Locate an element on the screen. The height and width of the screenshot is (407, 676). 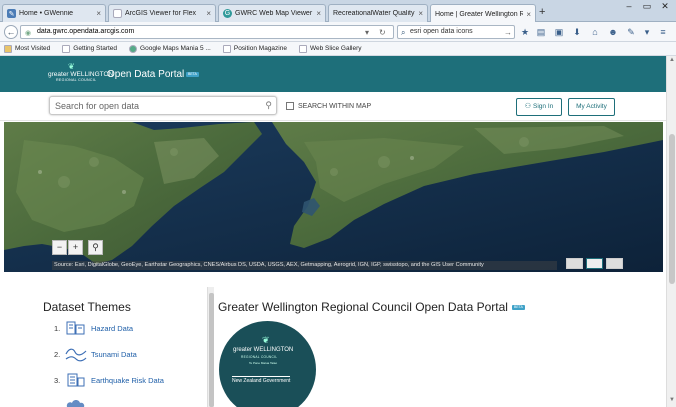
feather-icon: ✎ is located at coordinates (11, 13).